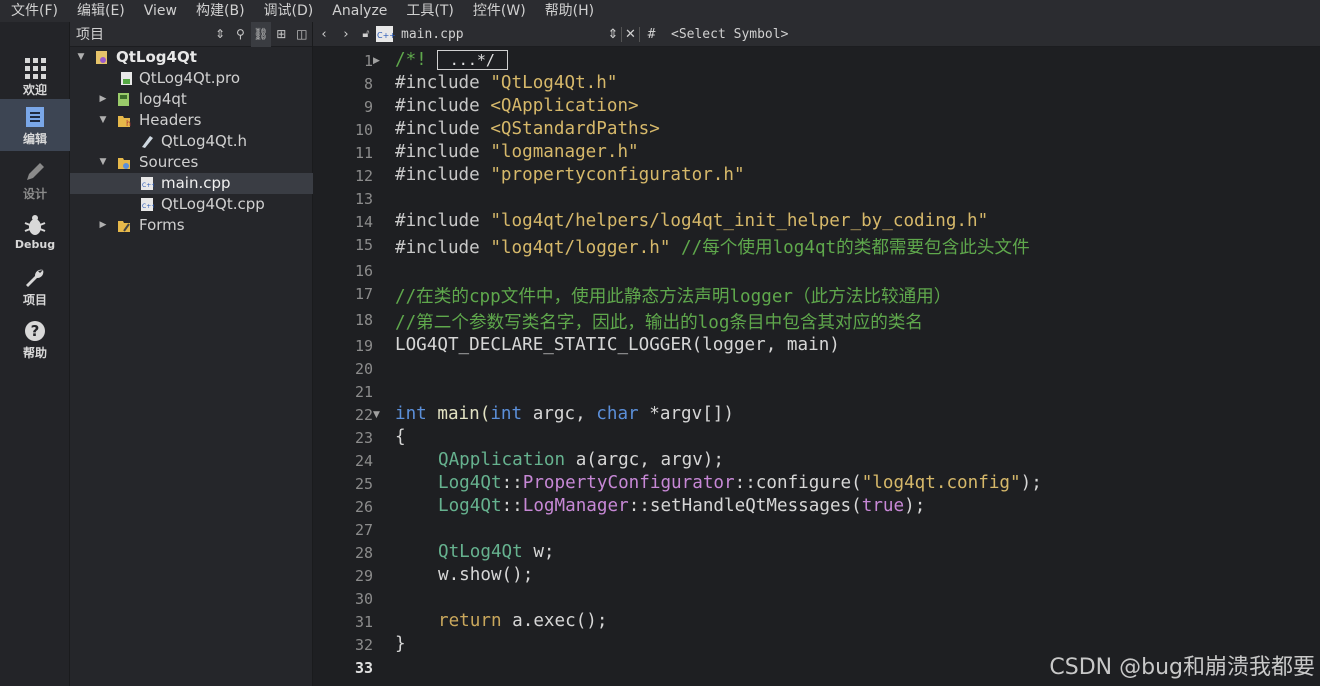  I want to click on menu-edit: 编辑(E), so click(99, 11).